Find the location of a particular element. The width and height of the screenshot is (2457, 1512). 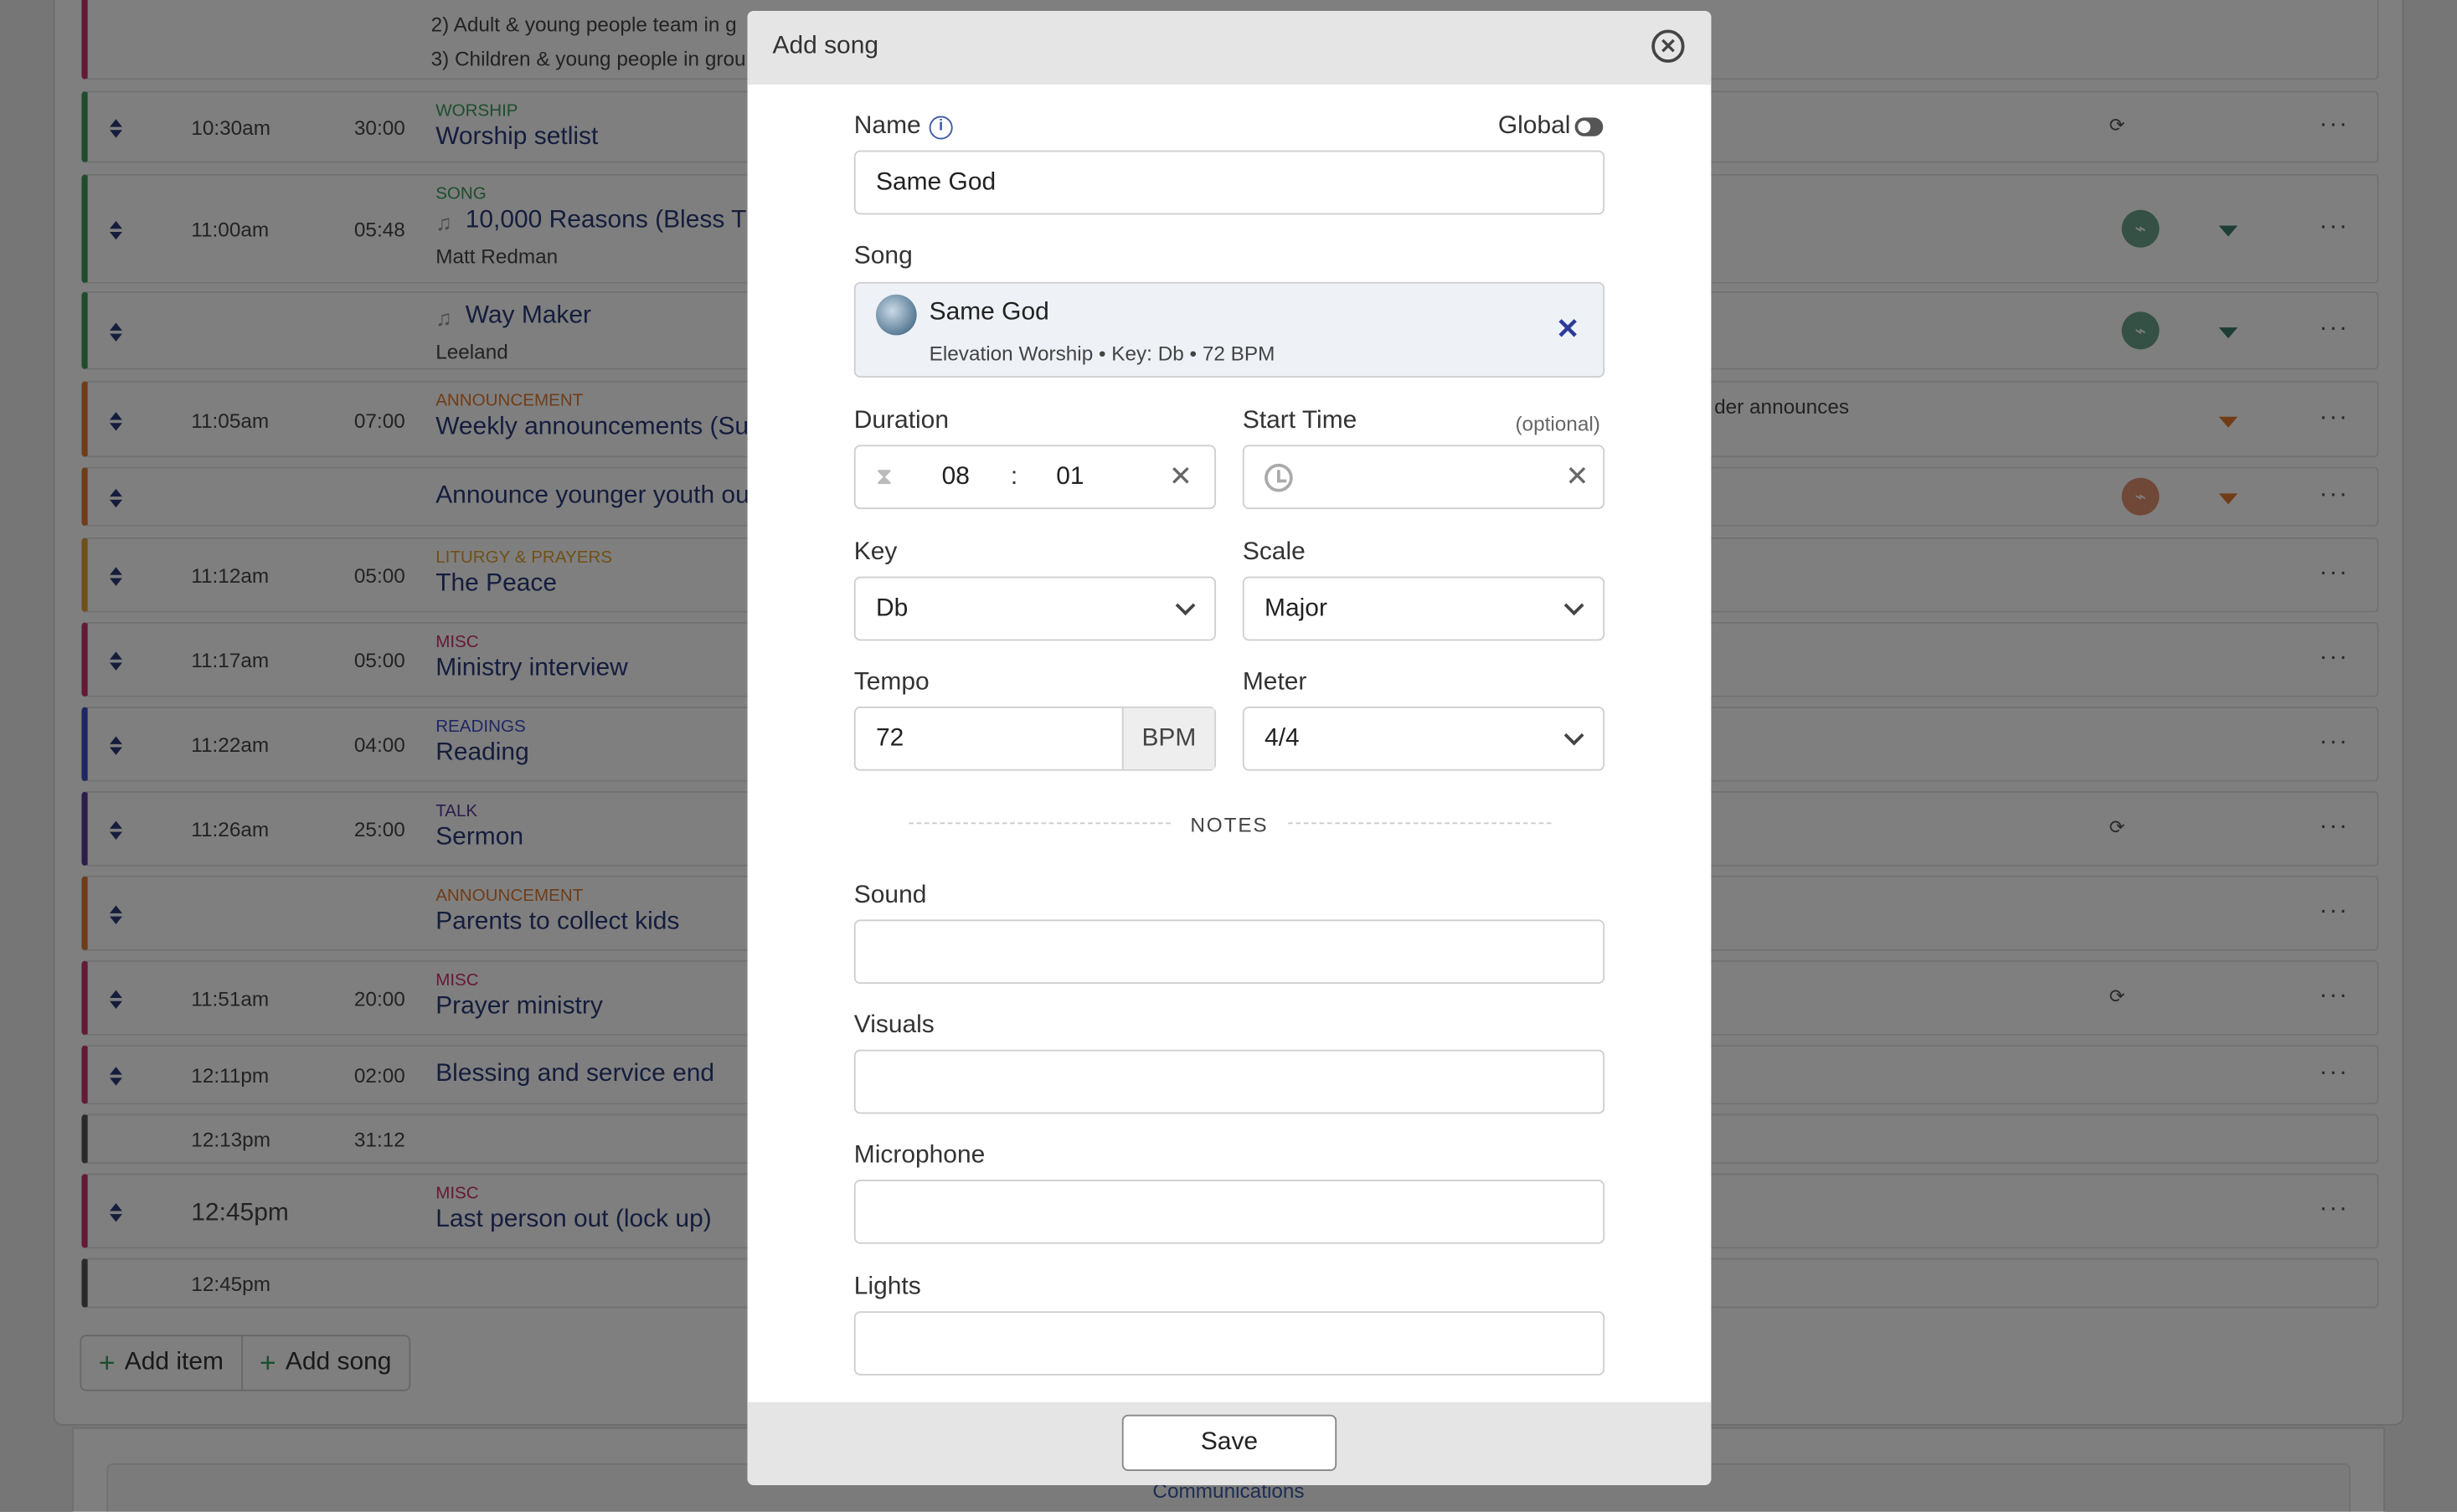

song-artwork is located at coordinates (897, 315).